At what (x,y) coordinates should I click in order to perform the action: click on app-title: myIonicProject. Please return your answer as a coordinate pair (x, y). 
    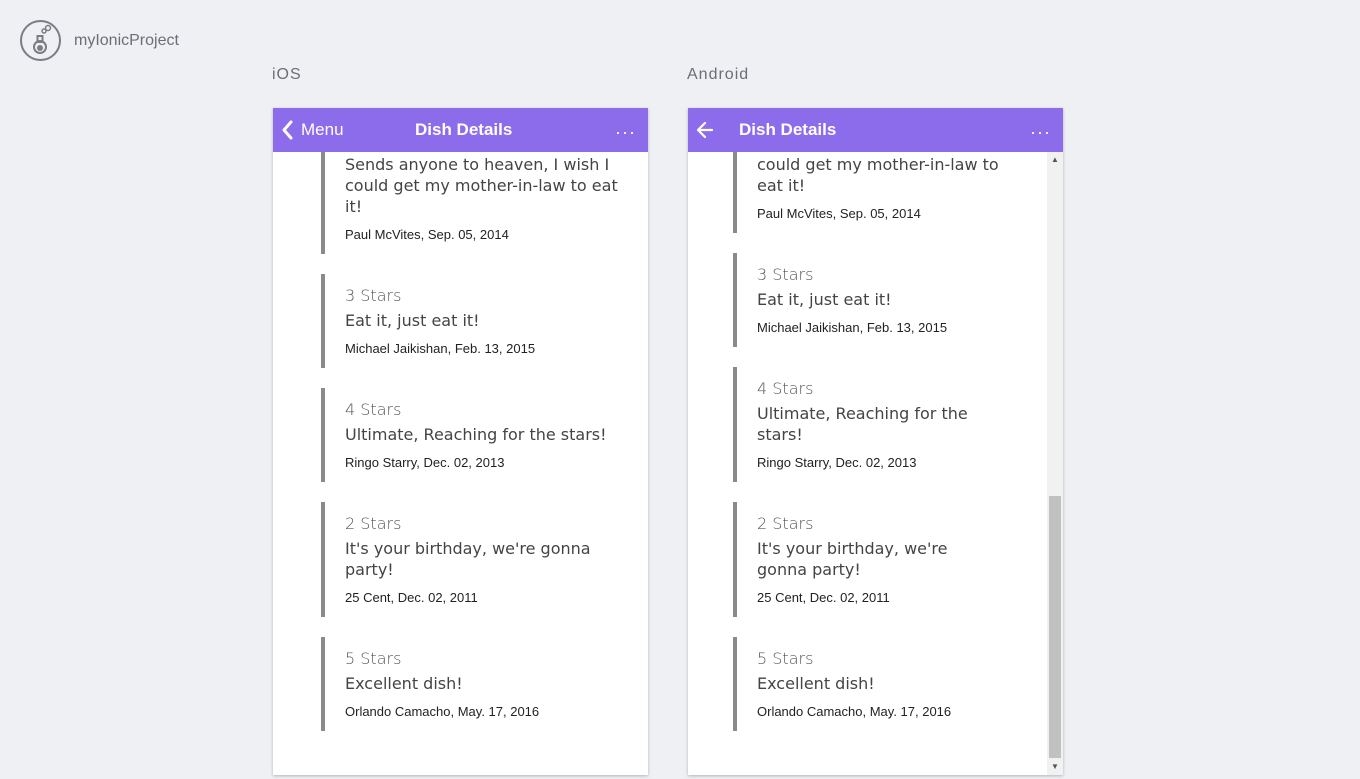
    Looking at the image, I should click on (126, 40).